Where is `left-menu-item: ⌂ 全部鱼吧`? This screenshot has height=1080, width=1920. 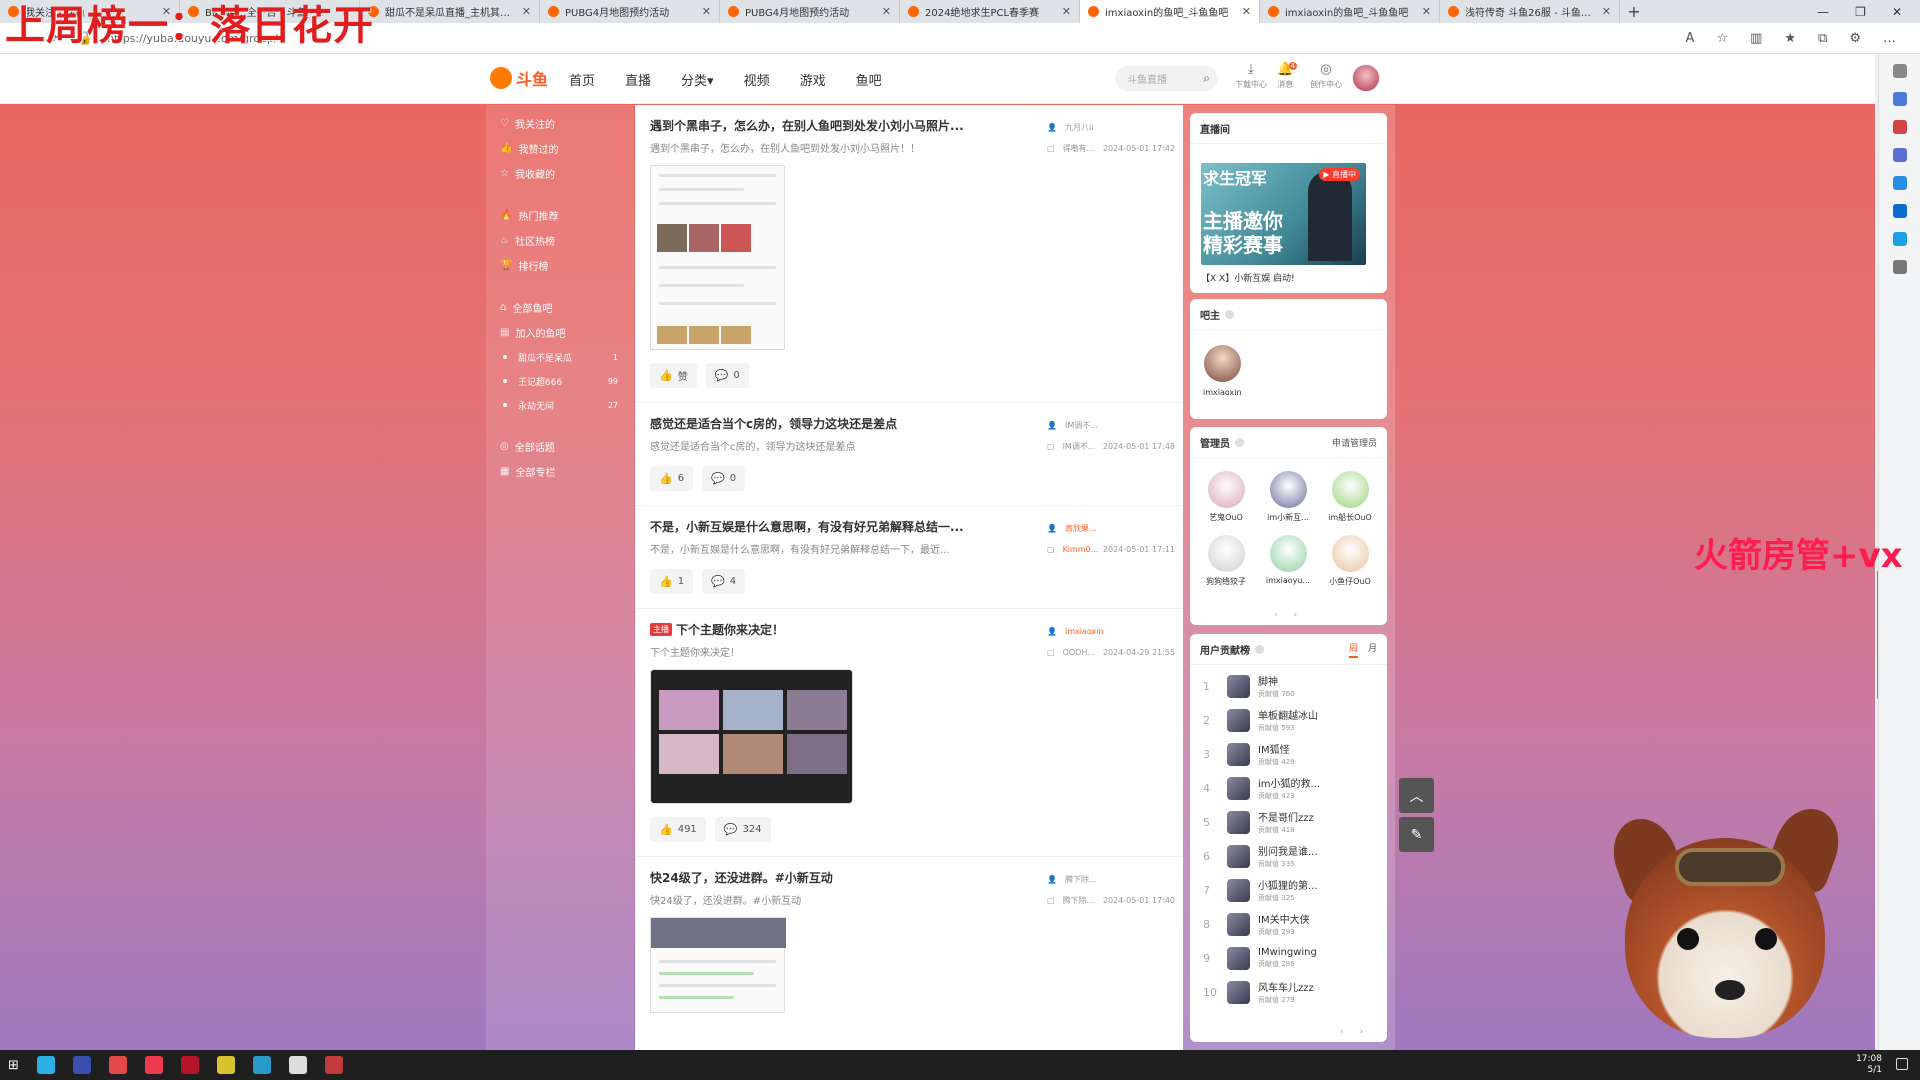
left-menu-item: ⌂ 全部鱼吧 is located at coordinates (560, 307).